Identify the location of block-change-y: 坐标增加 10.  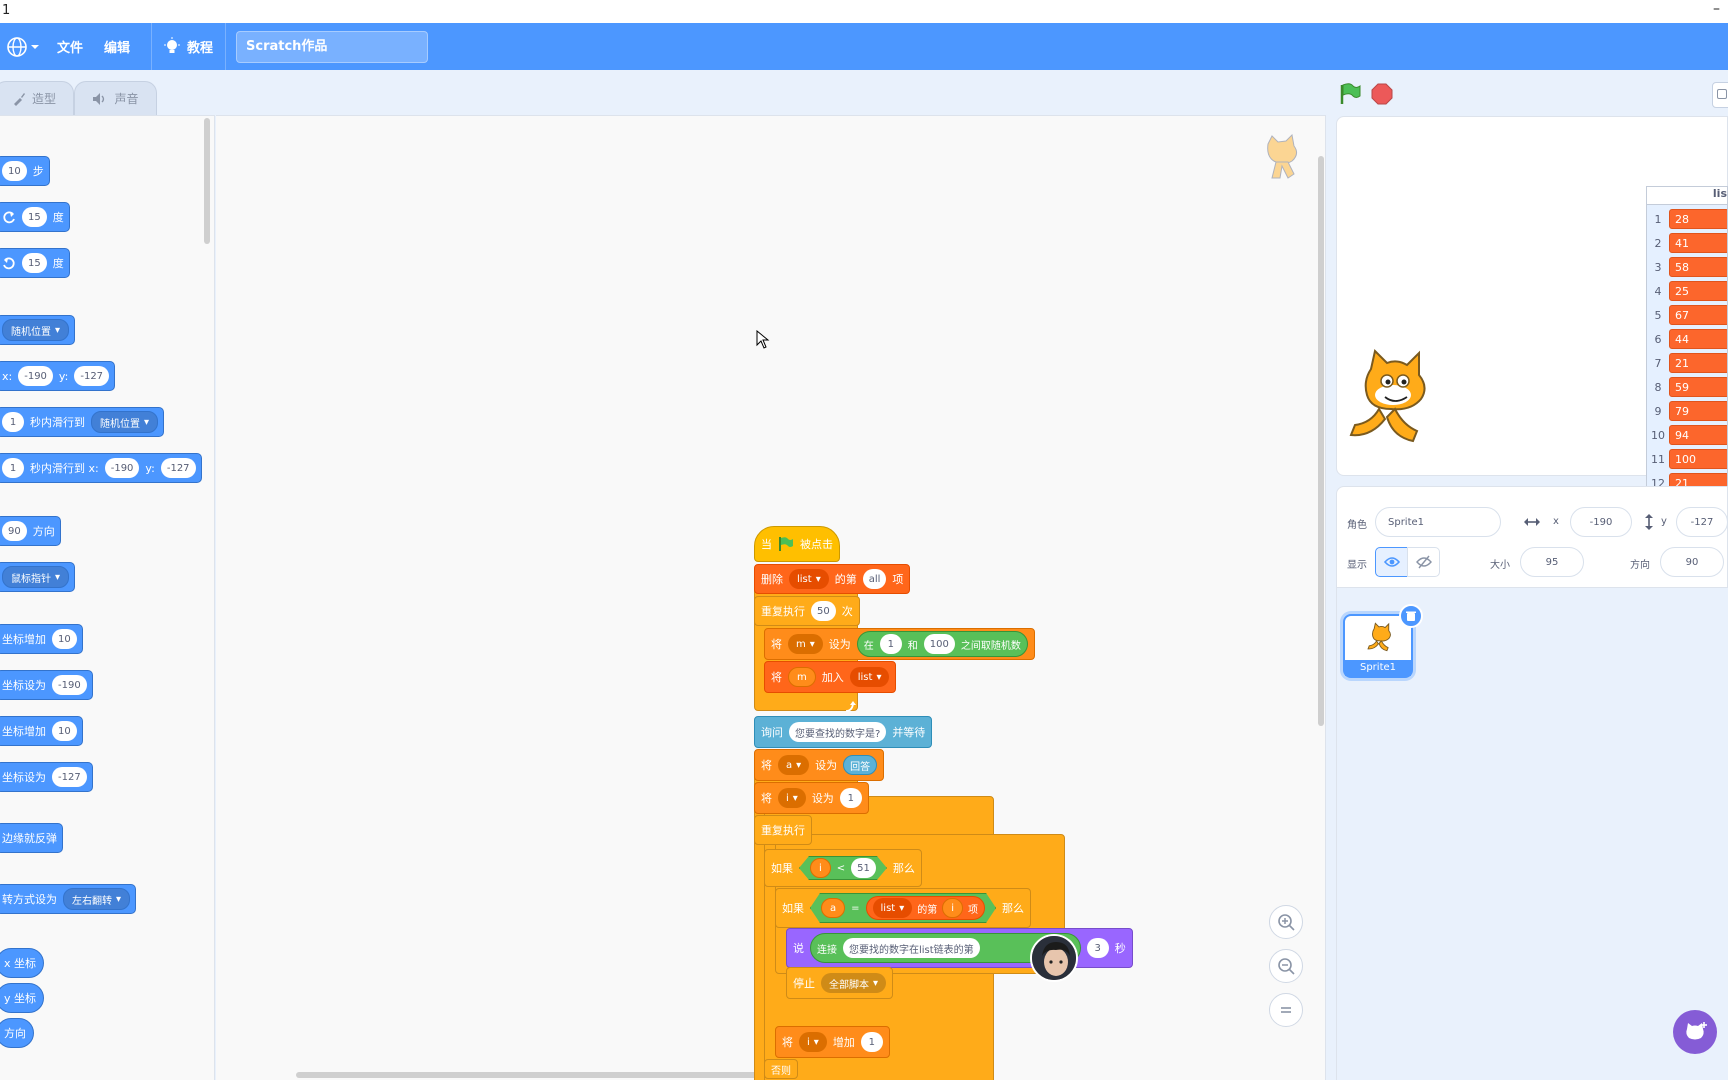
(41, 731).